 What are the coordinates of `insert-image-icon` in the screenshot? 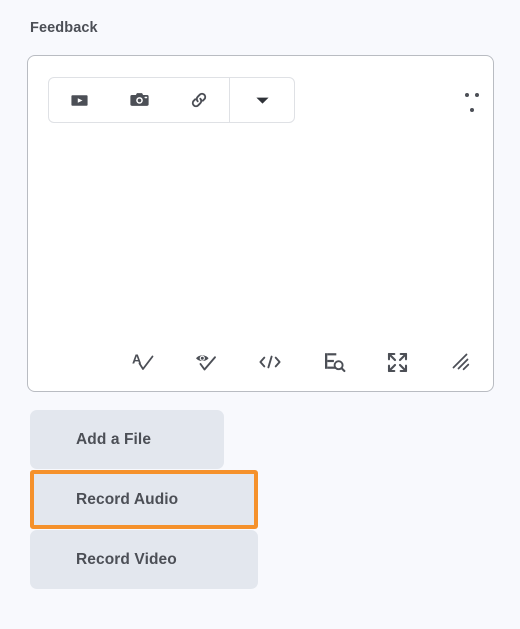 It's located at (139, 100).